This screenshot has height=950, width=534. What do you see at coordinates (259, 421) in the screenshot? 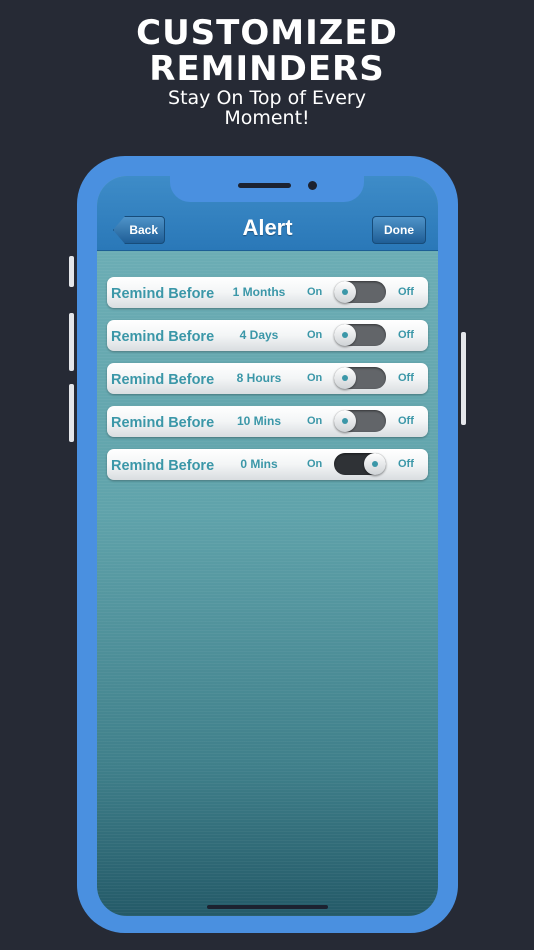
I see `reminder-value: 10 Mins` at bounding box center [259, 421].